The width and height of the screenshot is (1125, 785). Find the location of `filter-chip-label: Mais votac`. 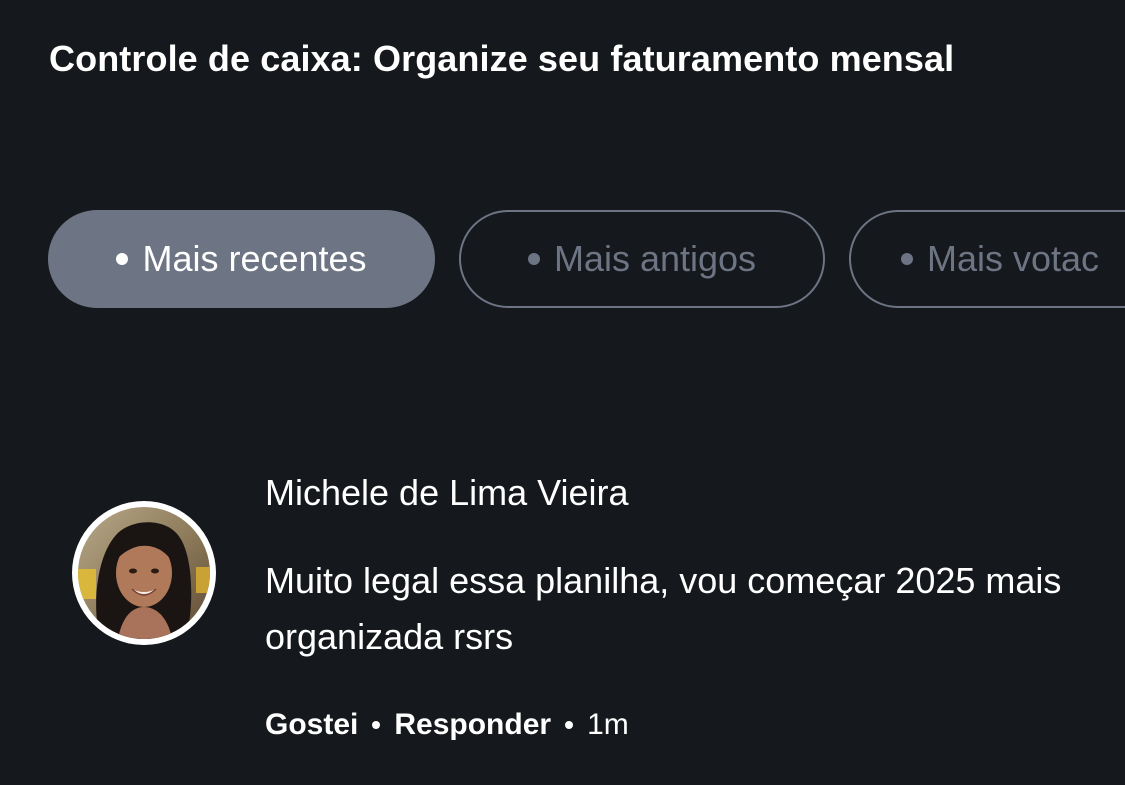

filter-chip-label: Mais votac is located at coordinates (1013, 258).